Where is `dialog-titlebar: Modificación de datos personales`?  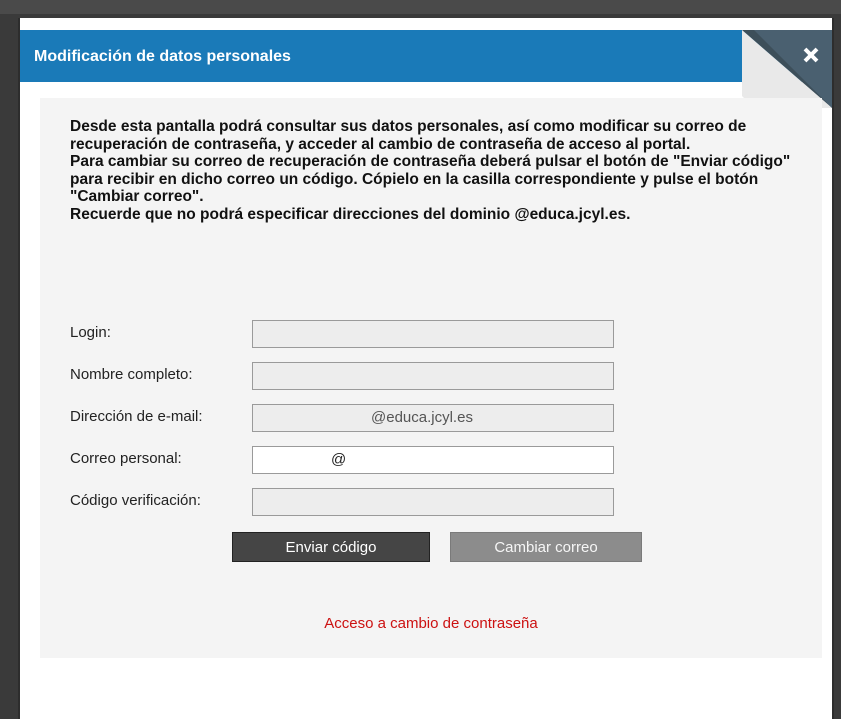
dialog-titlebar: Modificación de datos personales is located at coordinates (426, 56).